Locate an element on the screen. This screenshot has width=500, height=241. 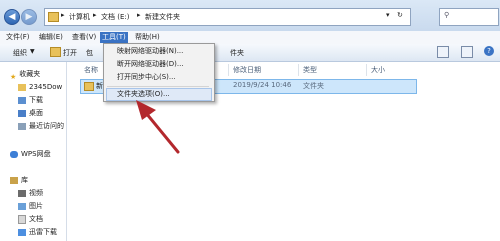
annotation-arrow-icon is located at coordinates (158, 127).